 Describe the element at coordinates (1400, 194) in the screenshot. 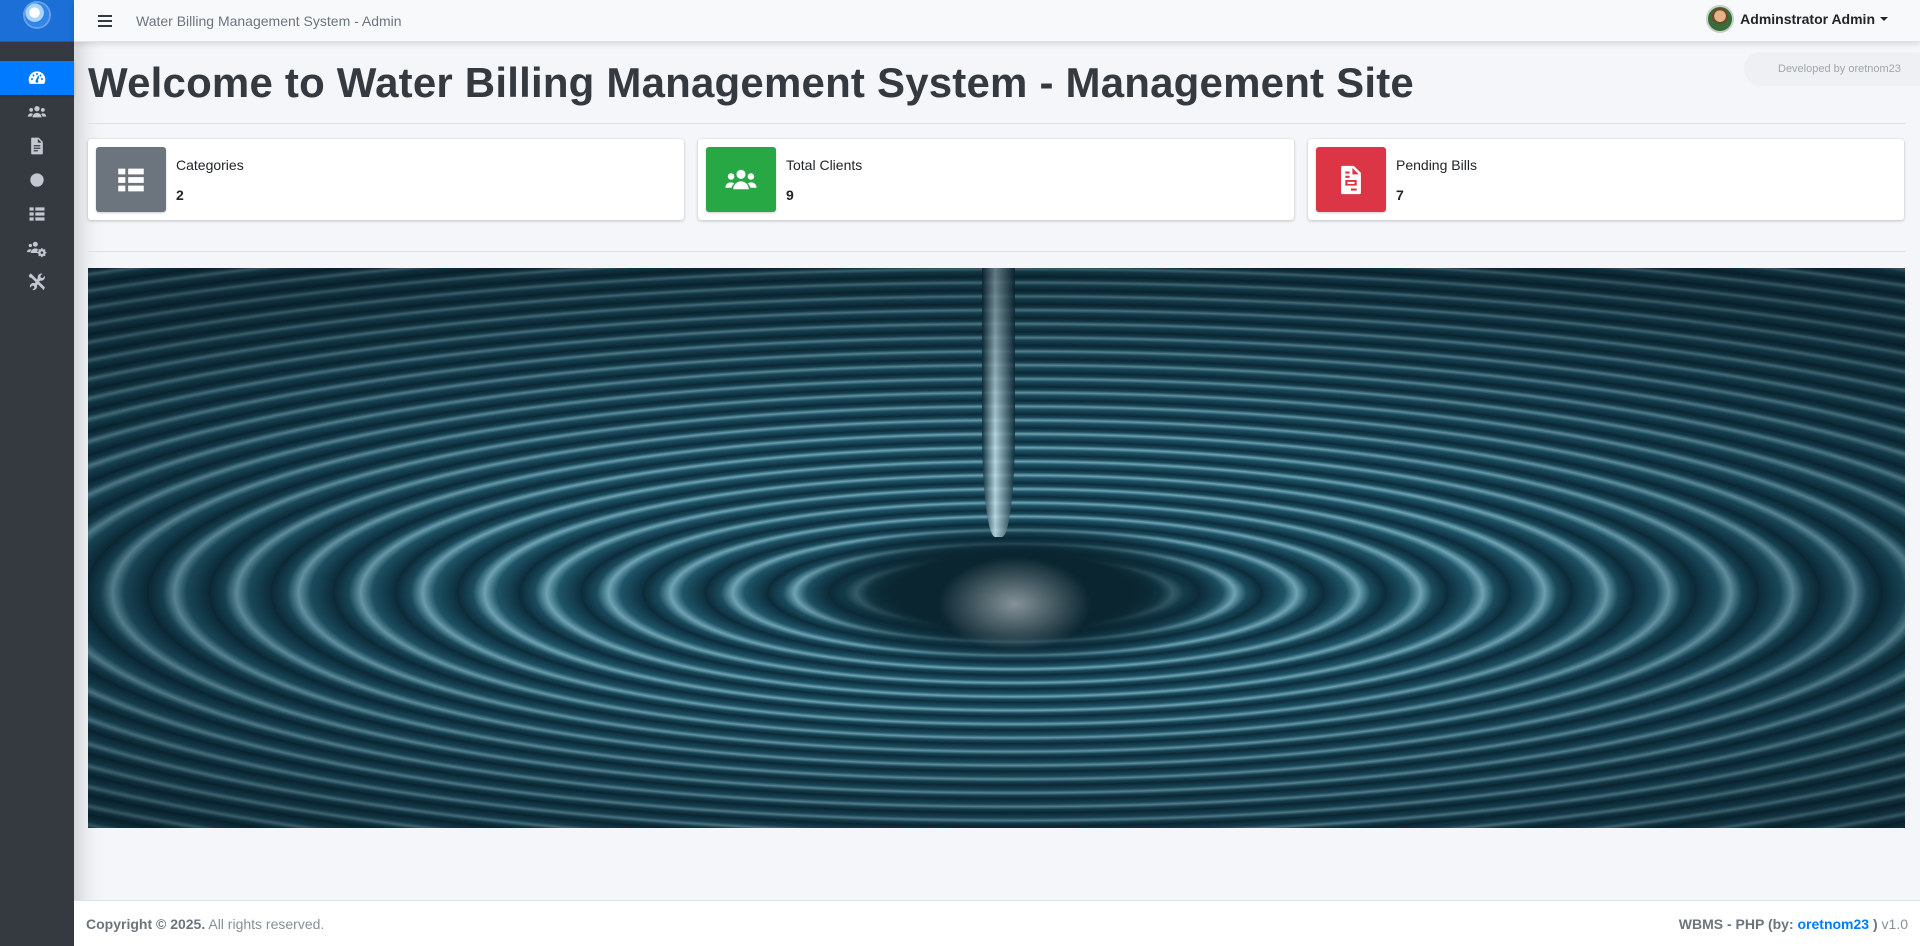

I see `card-value: 7` at that location.